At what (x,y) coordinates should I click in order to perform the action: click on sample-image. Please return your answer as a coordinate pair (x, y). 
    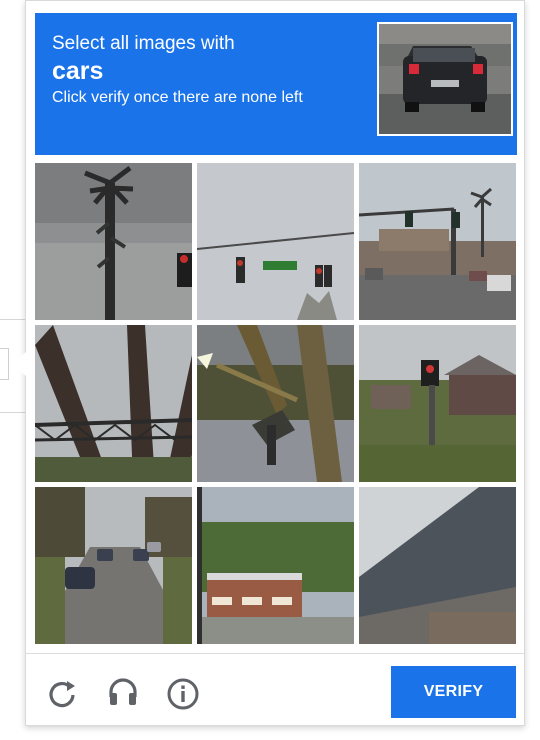
    Looking at the image, I should click on (445, 79).